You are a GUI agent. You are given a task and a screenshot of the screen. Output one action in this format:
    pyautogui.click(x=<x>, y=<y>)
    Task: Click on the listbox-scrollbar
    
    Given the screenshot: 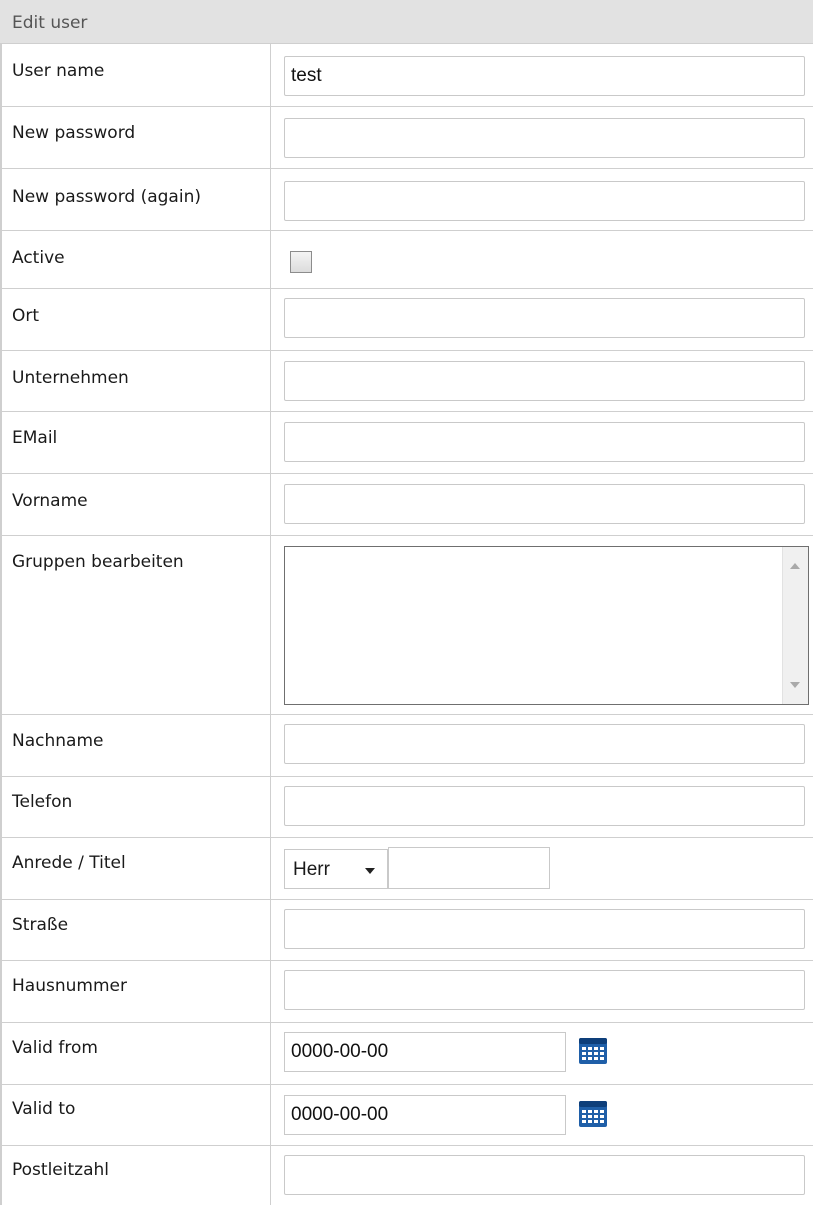 What is the action you would take?
    pyautogui.click(x=795, y=625)
    